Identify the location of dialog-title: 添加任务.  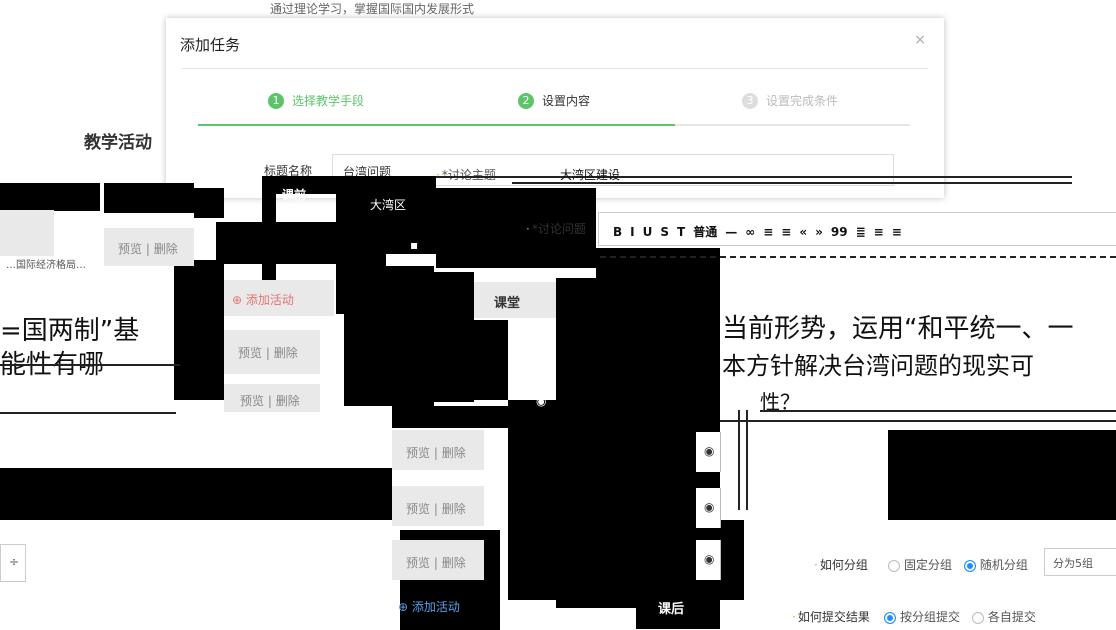
(210, 45).